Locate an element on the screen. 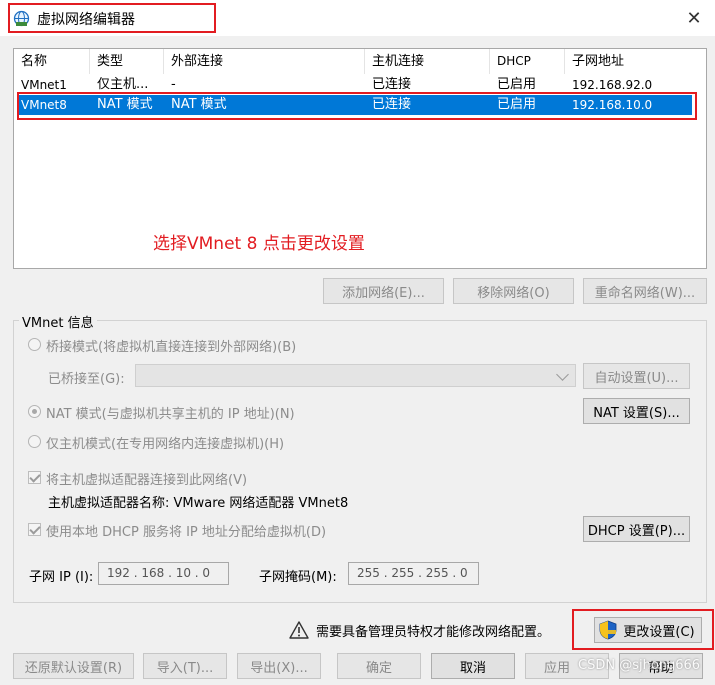 The width and height of the screenshot is (715, 685). nat-label: NAT 模式(与虚拟机共享主机的 IP 地址)(N) is located at coordinates (170, 414).